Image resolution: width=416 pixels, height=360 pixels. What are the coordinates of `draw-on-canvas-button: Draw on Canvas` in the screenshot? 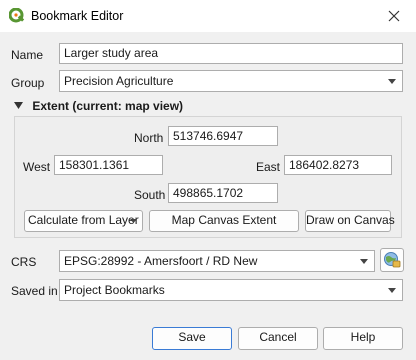 It's located at (350, 221).